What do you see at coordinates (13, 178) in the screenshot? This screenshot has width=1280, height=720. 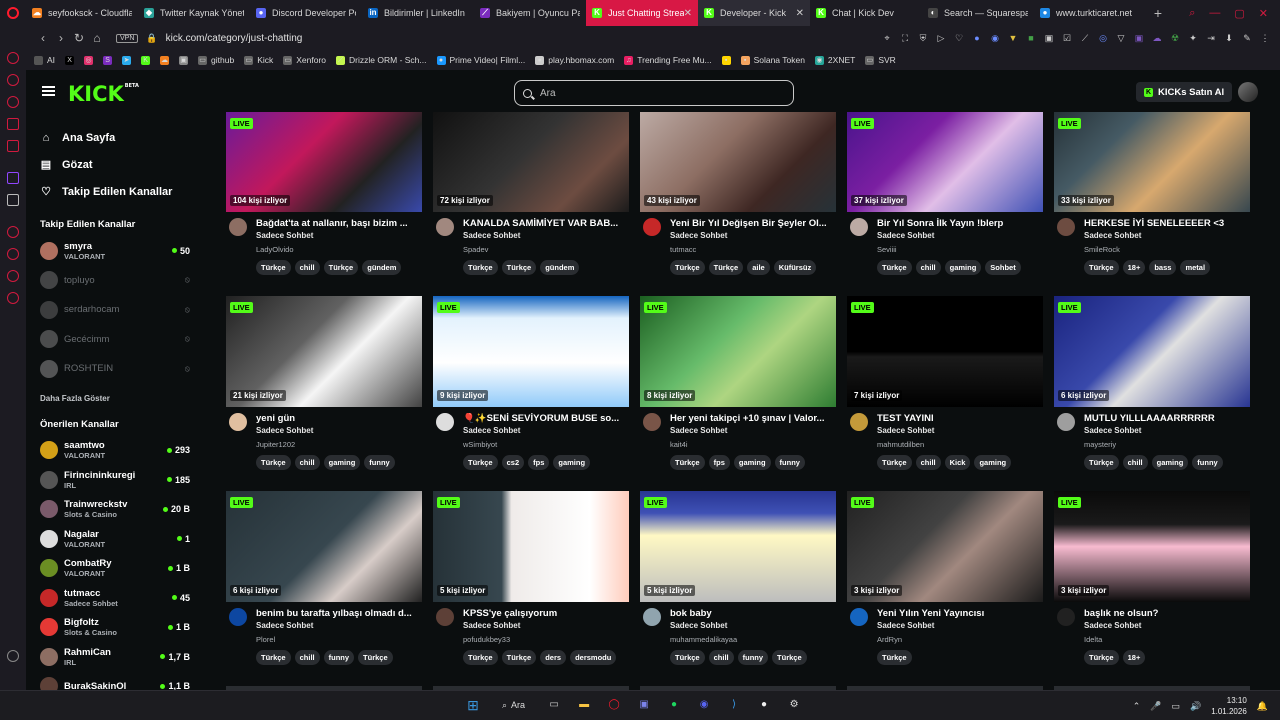 I see `twitch-icon` at bounding box center [13, 178].